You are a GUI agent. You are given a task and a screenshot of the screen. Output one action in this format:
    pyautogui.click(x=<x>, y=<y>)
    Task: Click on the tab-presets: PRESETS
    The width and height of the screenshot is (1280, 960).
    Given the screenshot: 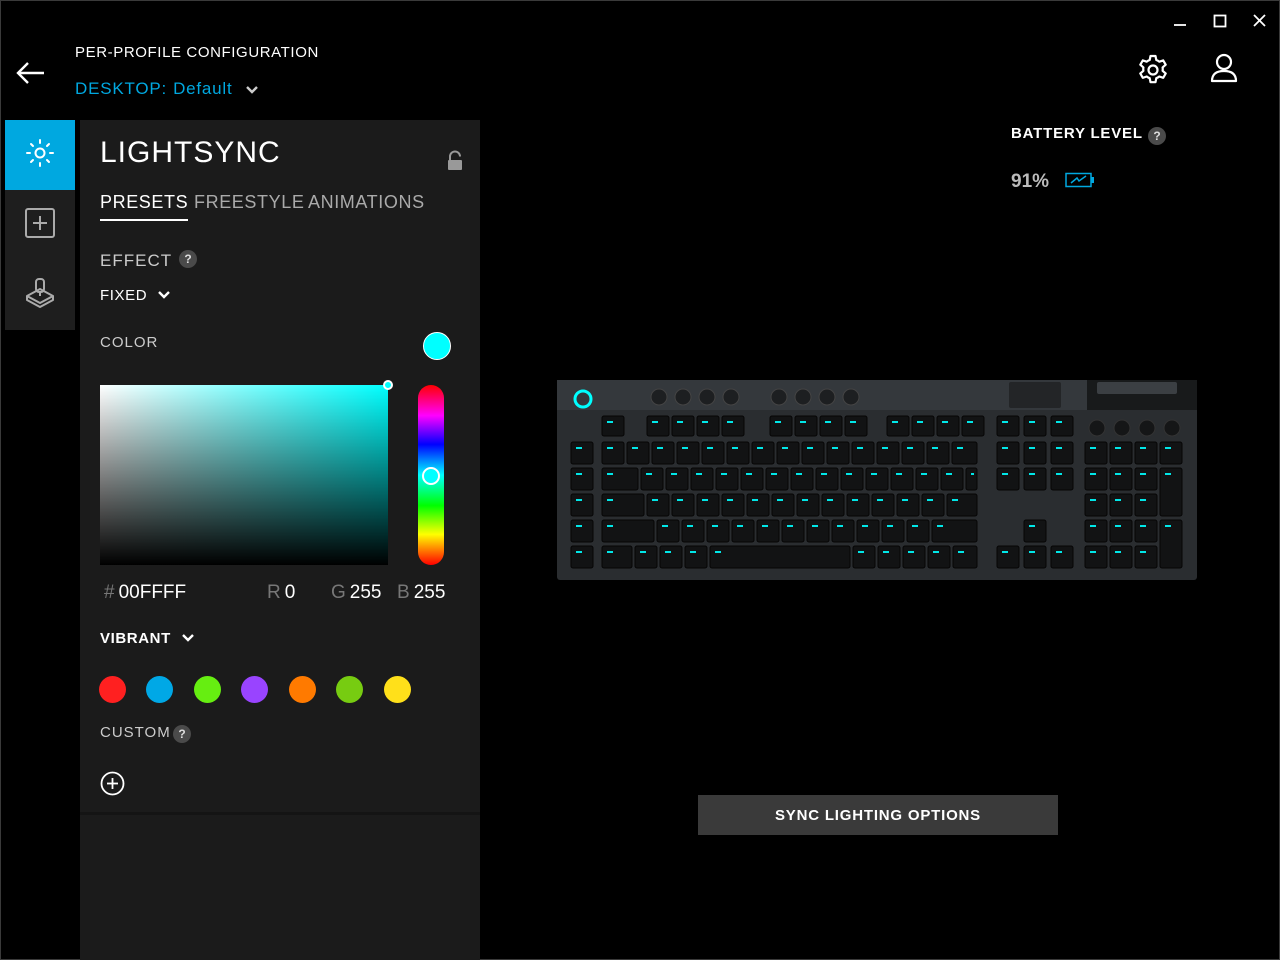 What is the action you would take?
    pyautogui.click(x=144, y=206)
    